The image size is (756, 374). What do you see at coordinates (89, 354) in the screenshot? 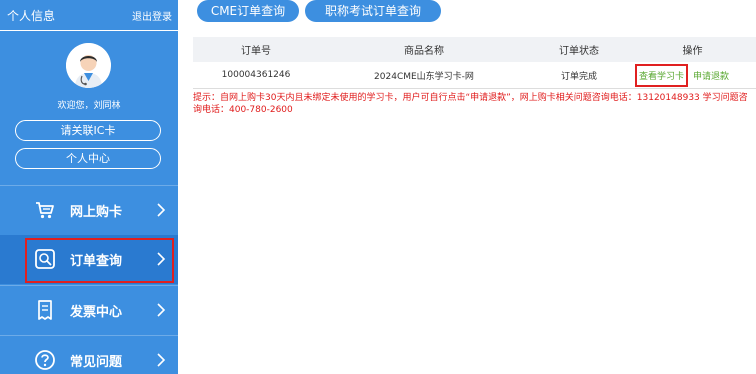
I see `sidebar-item-faq: 常见问题` at bounding box center [89, 354].